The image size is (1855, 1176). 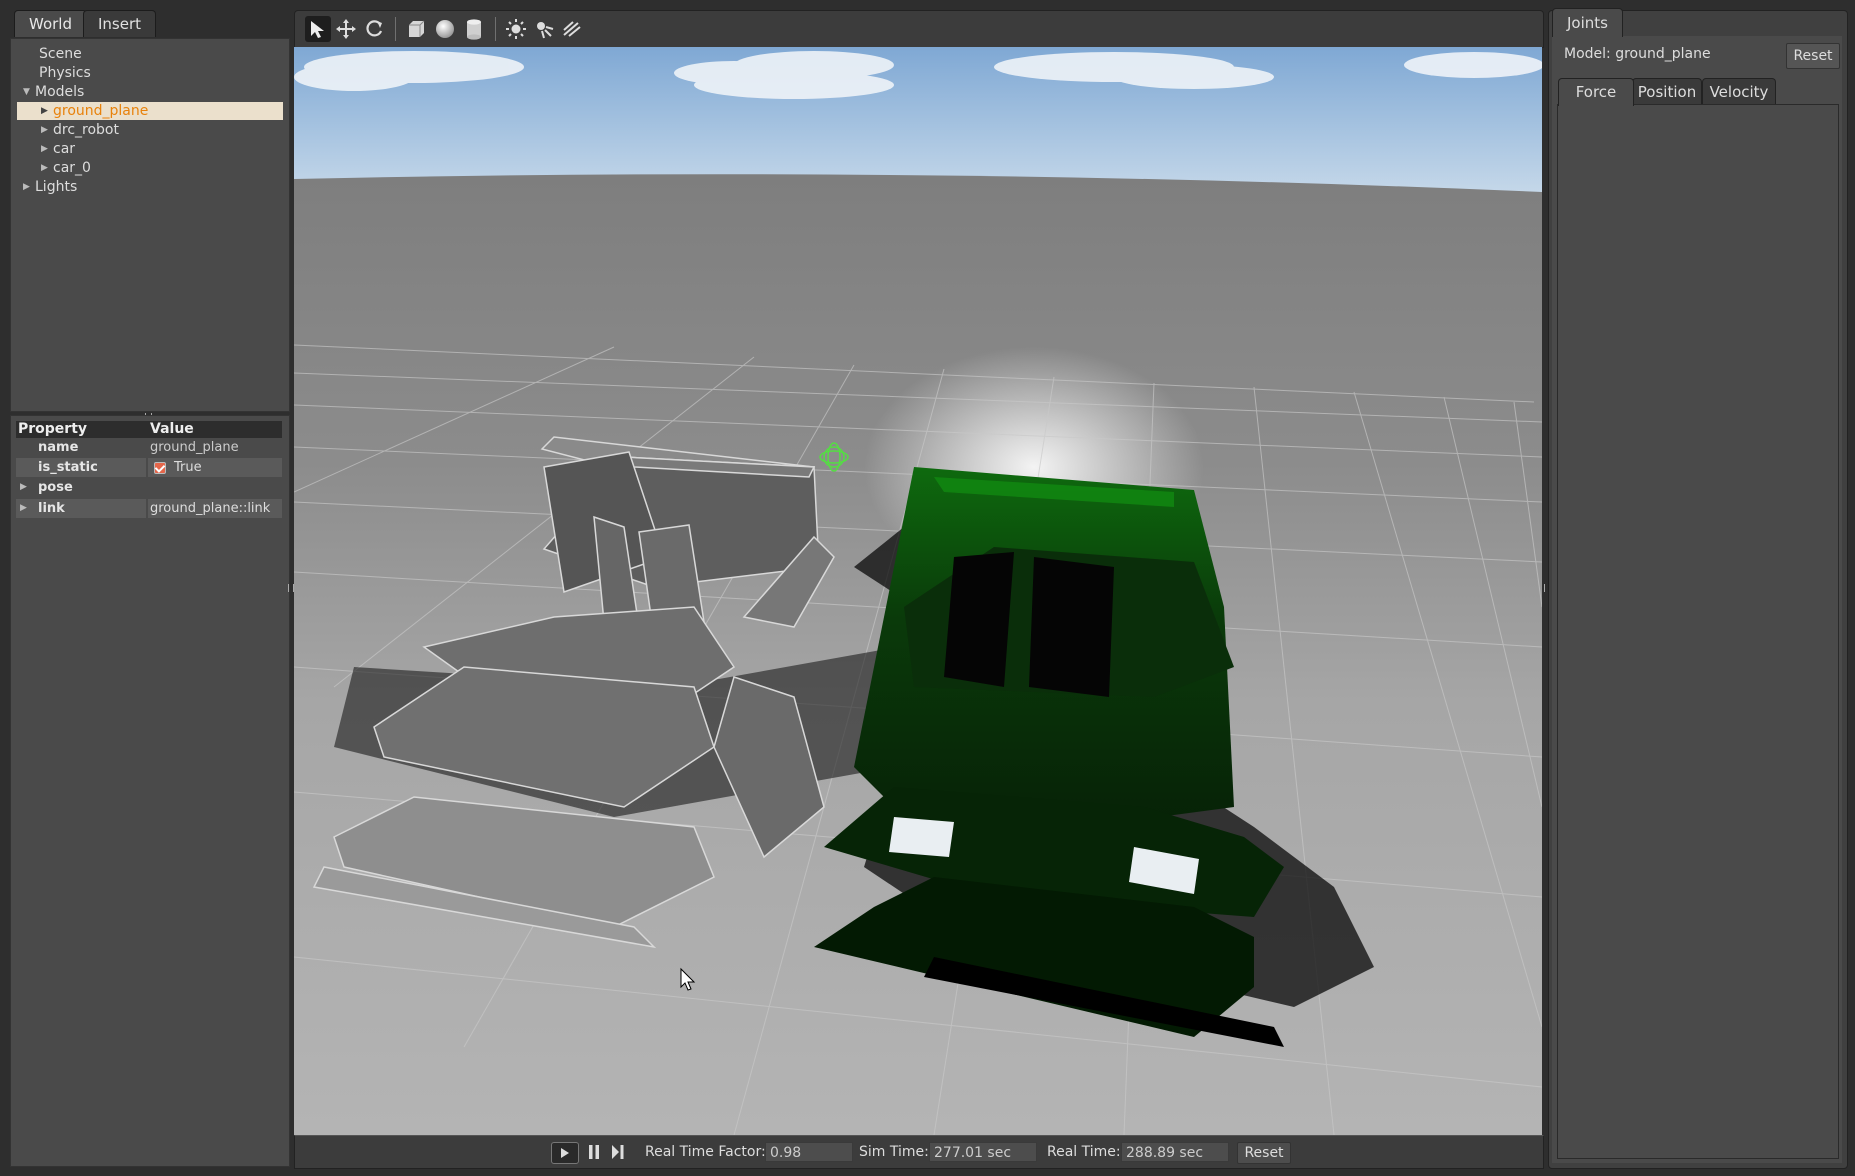 What do you see at coordinates (474, 29) in the screenshot?
I see `cylinder-icon` at bounding box center [474, 29].